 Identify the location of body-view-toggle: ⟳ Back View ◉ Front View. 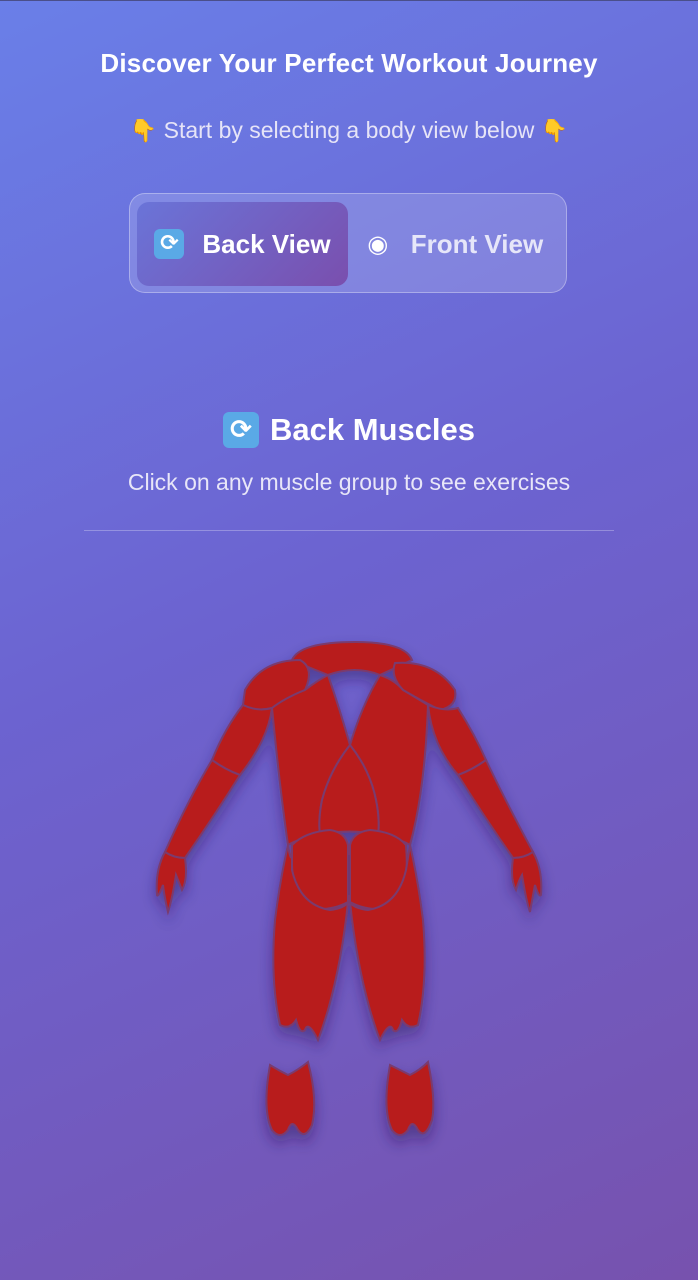
(348, 243).